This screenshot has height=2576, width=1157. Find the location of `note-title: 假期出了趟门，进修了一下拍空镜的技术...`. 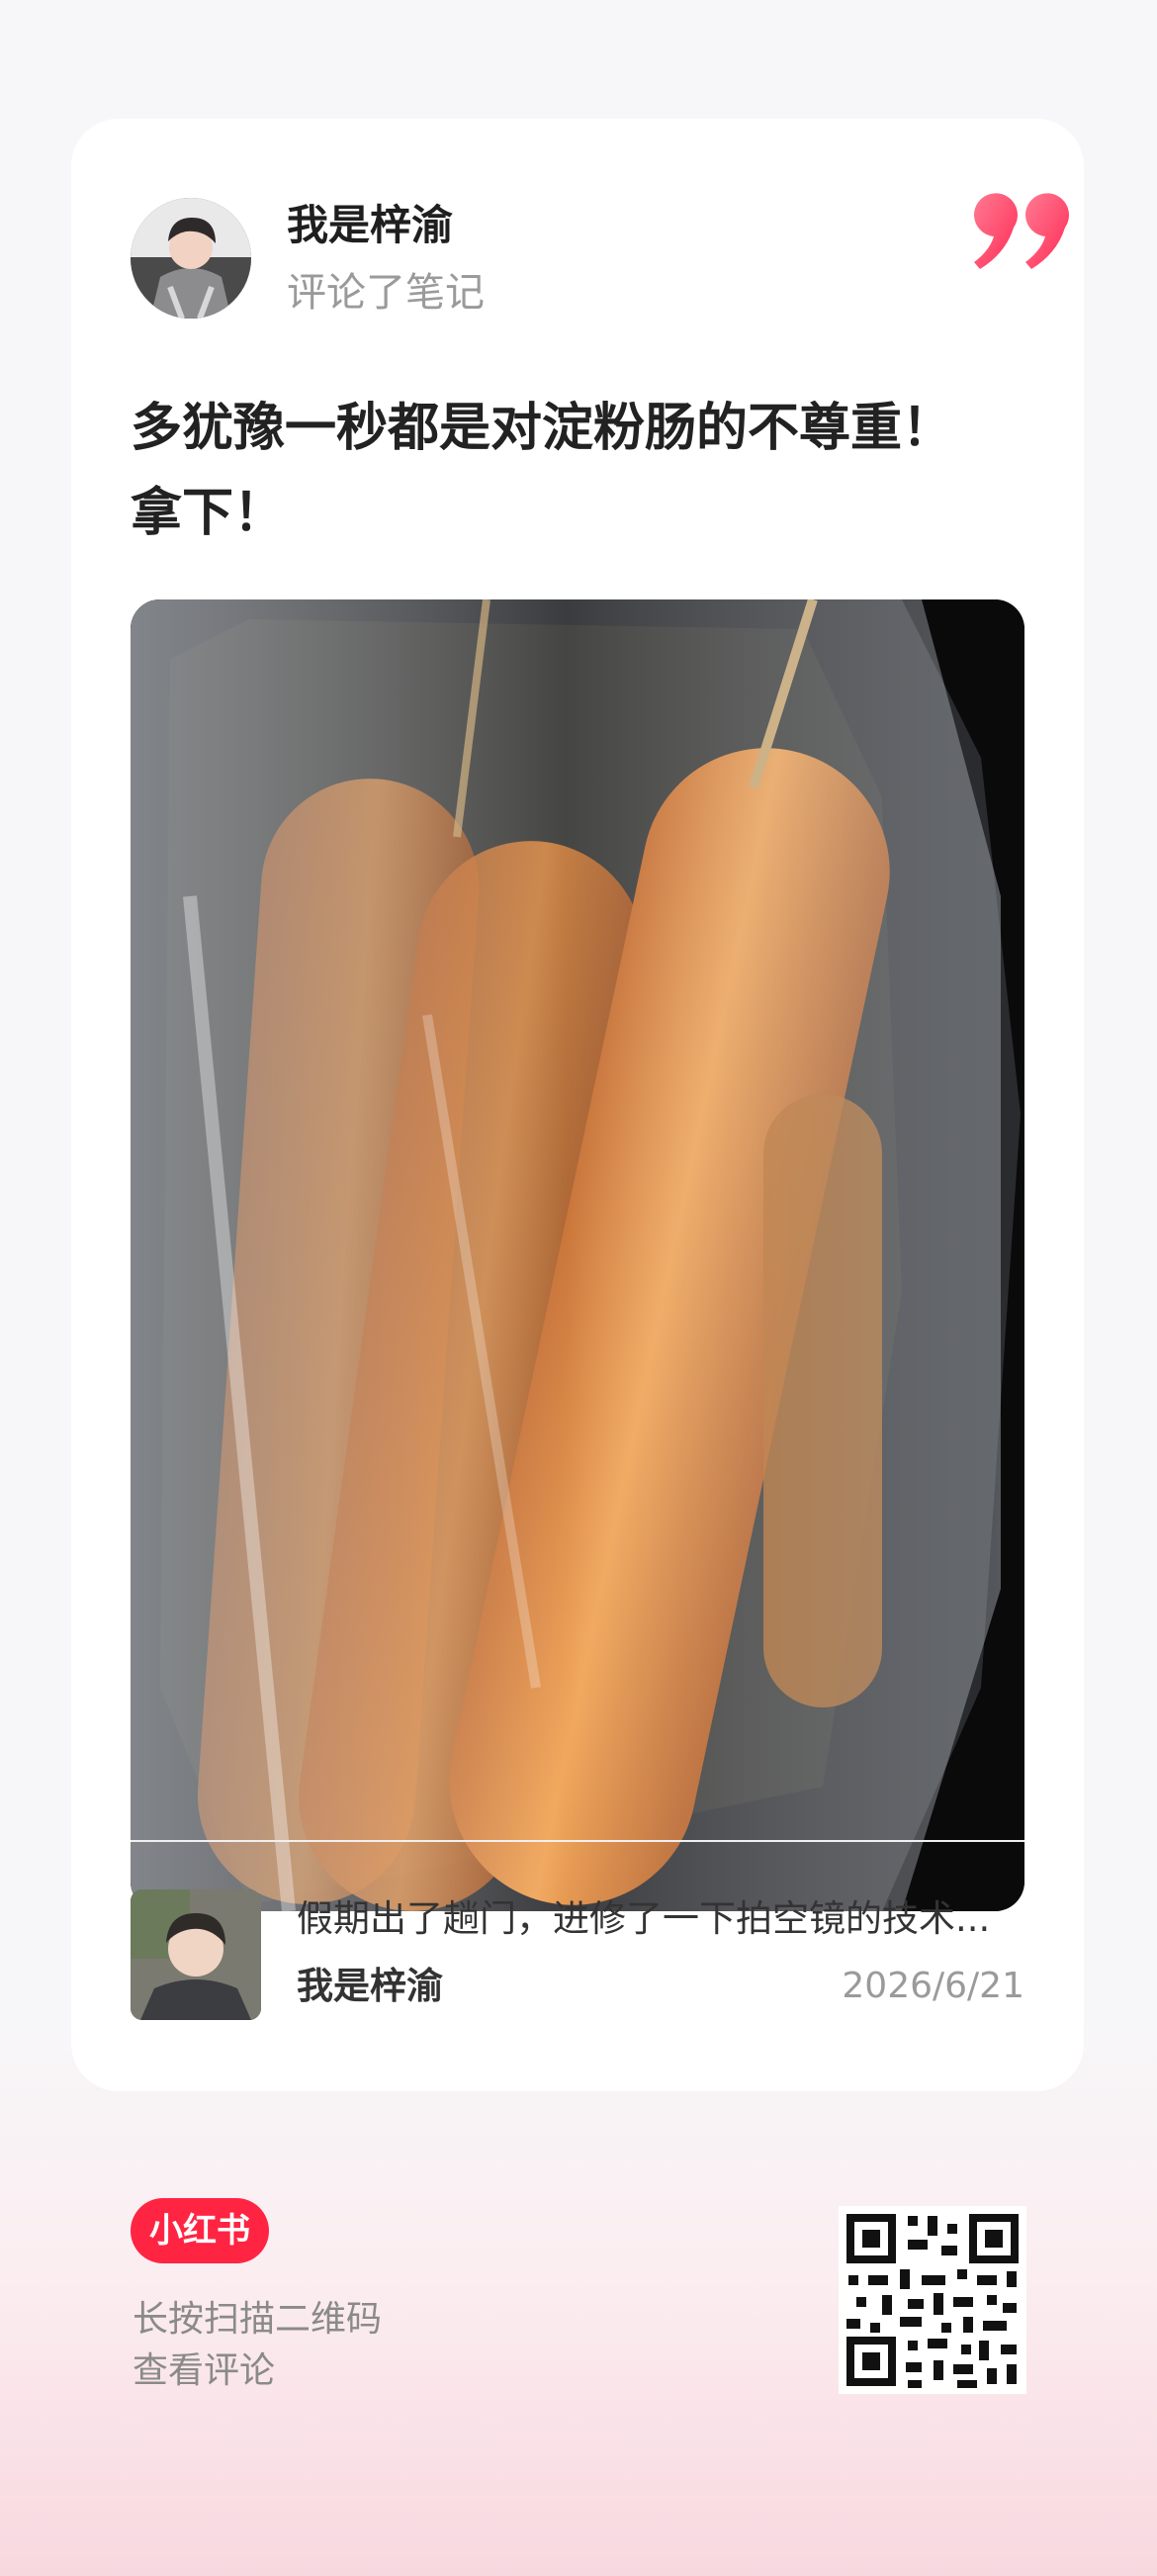

note-title: 假期出了趟门，进修了一下拍空镜的技术... is located at coordinates (663, 1919).